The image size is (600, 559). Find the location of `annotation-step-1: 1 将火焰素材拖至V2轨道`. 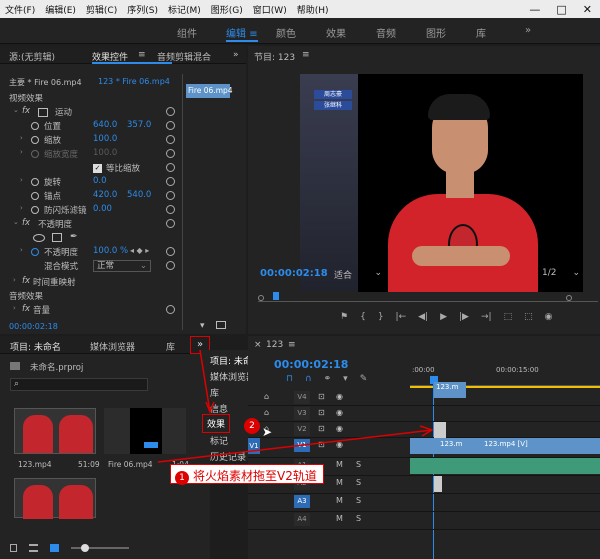

annotation-step-1: 1 将火焰素材拖至V2轨道 is located at coordinates (247, 474).